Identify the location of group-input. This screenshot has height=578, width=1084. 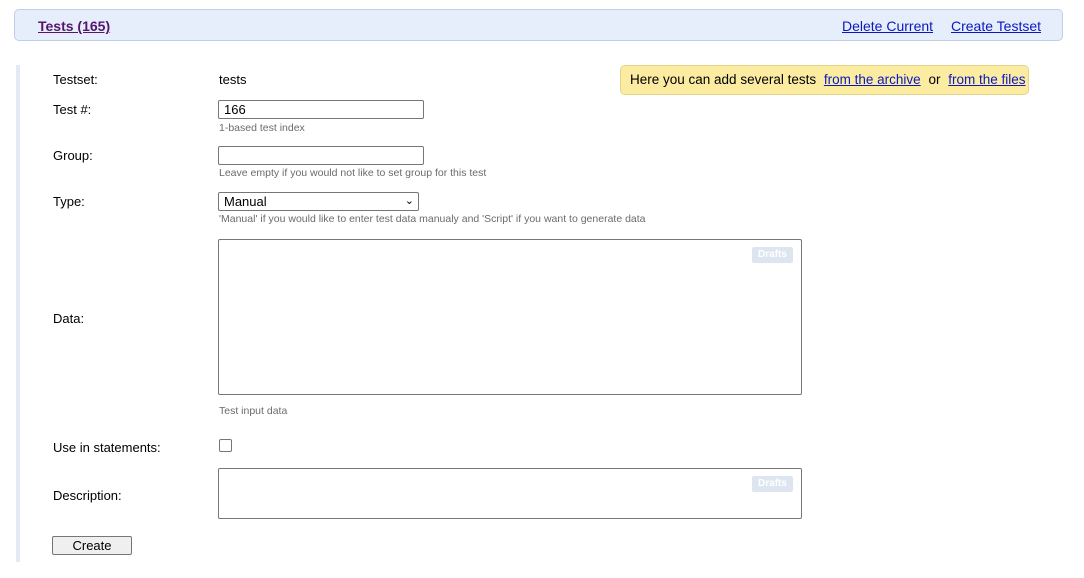
(321, 155).